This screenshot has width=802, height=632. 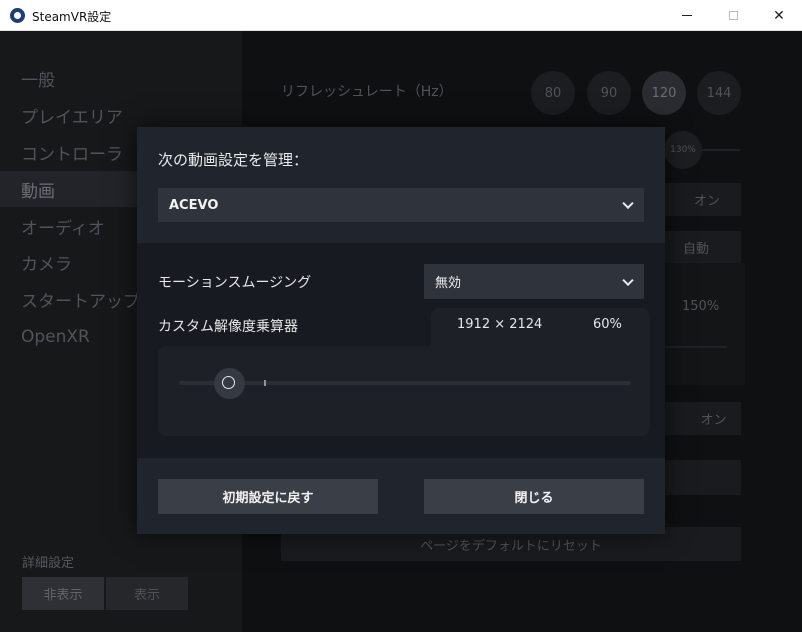 I want to click on resolution-multiplier-label: カスタム解像度乗算器, so click(x=228, y=327).